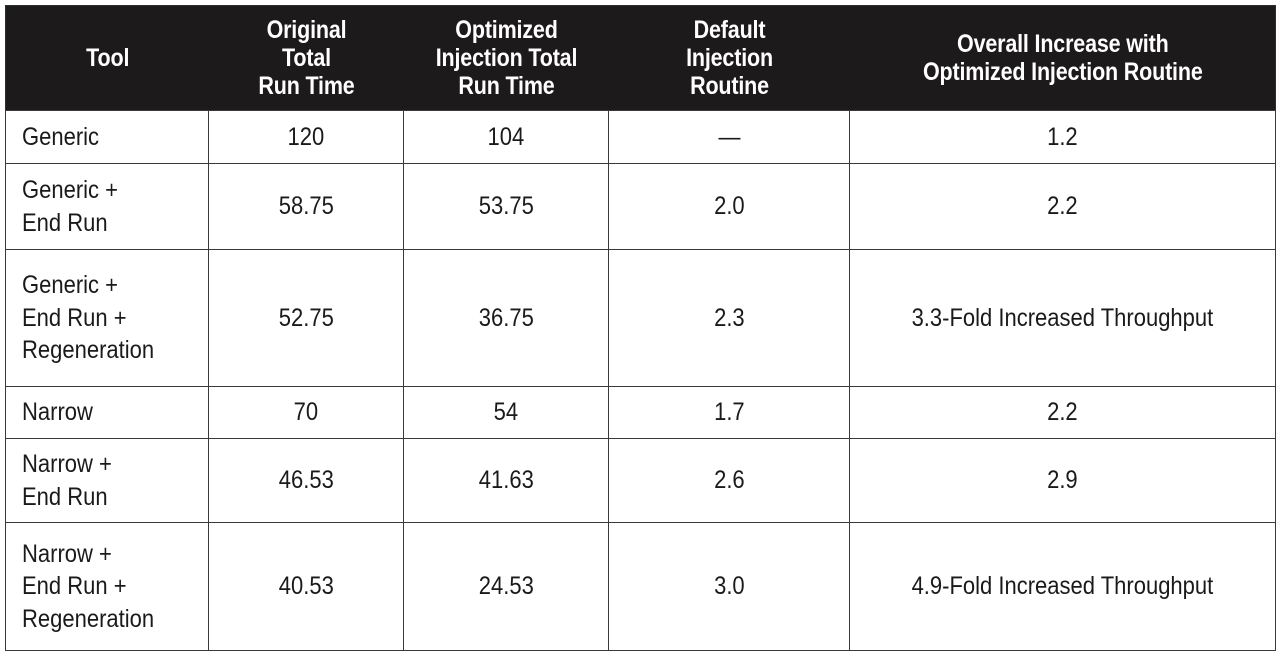  I want to click on cell-default-injection-routine: 3.0, so click(729, 586).